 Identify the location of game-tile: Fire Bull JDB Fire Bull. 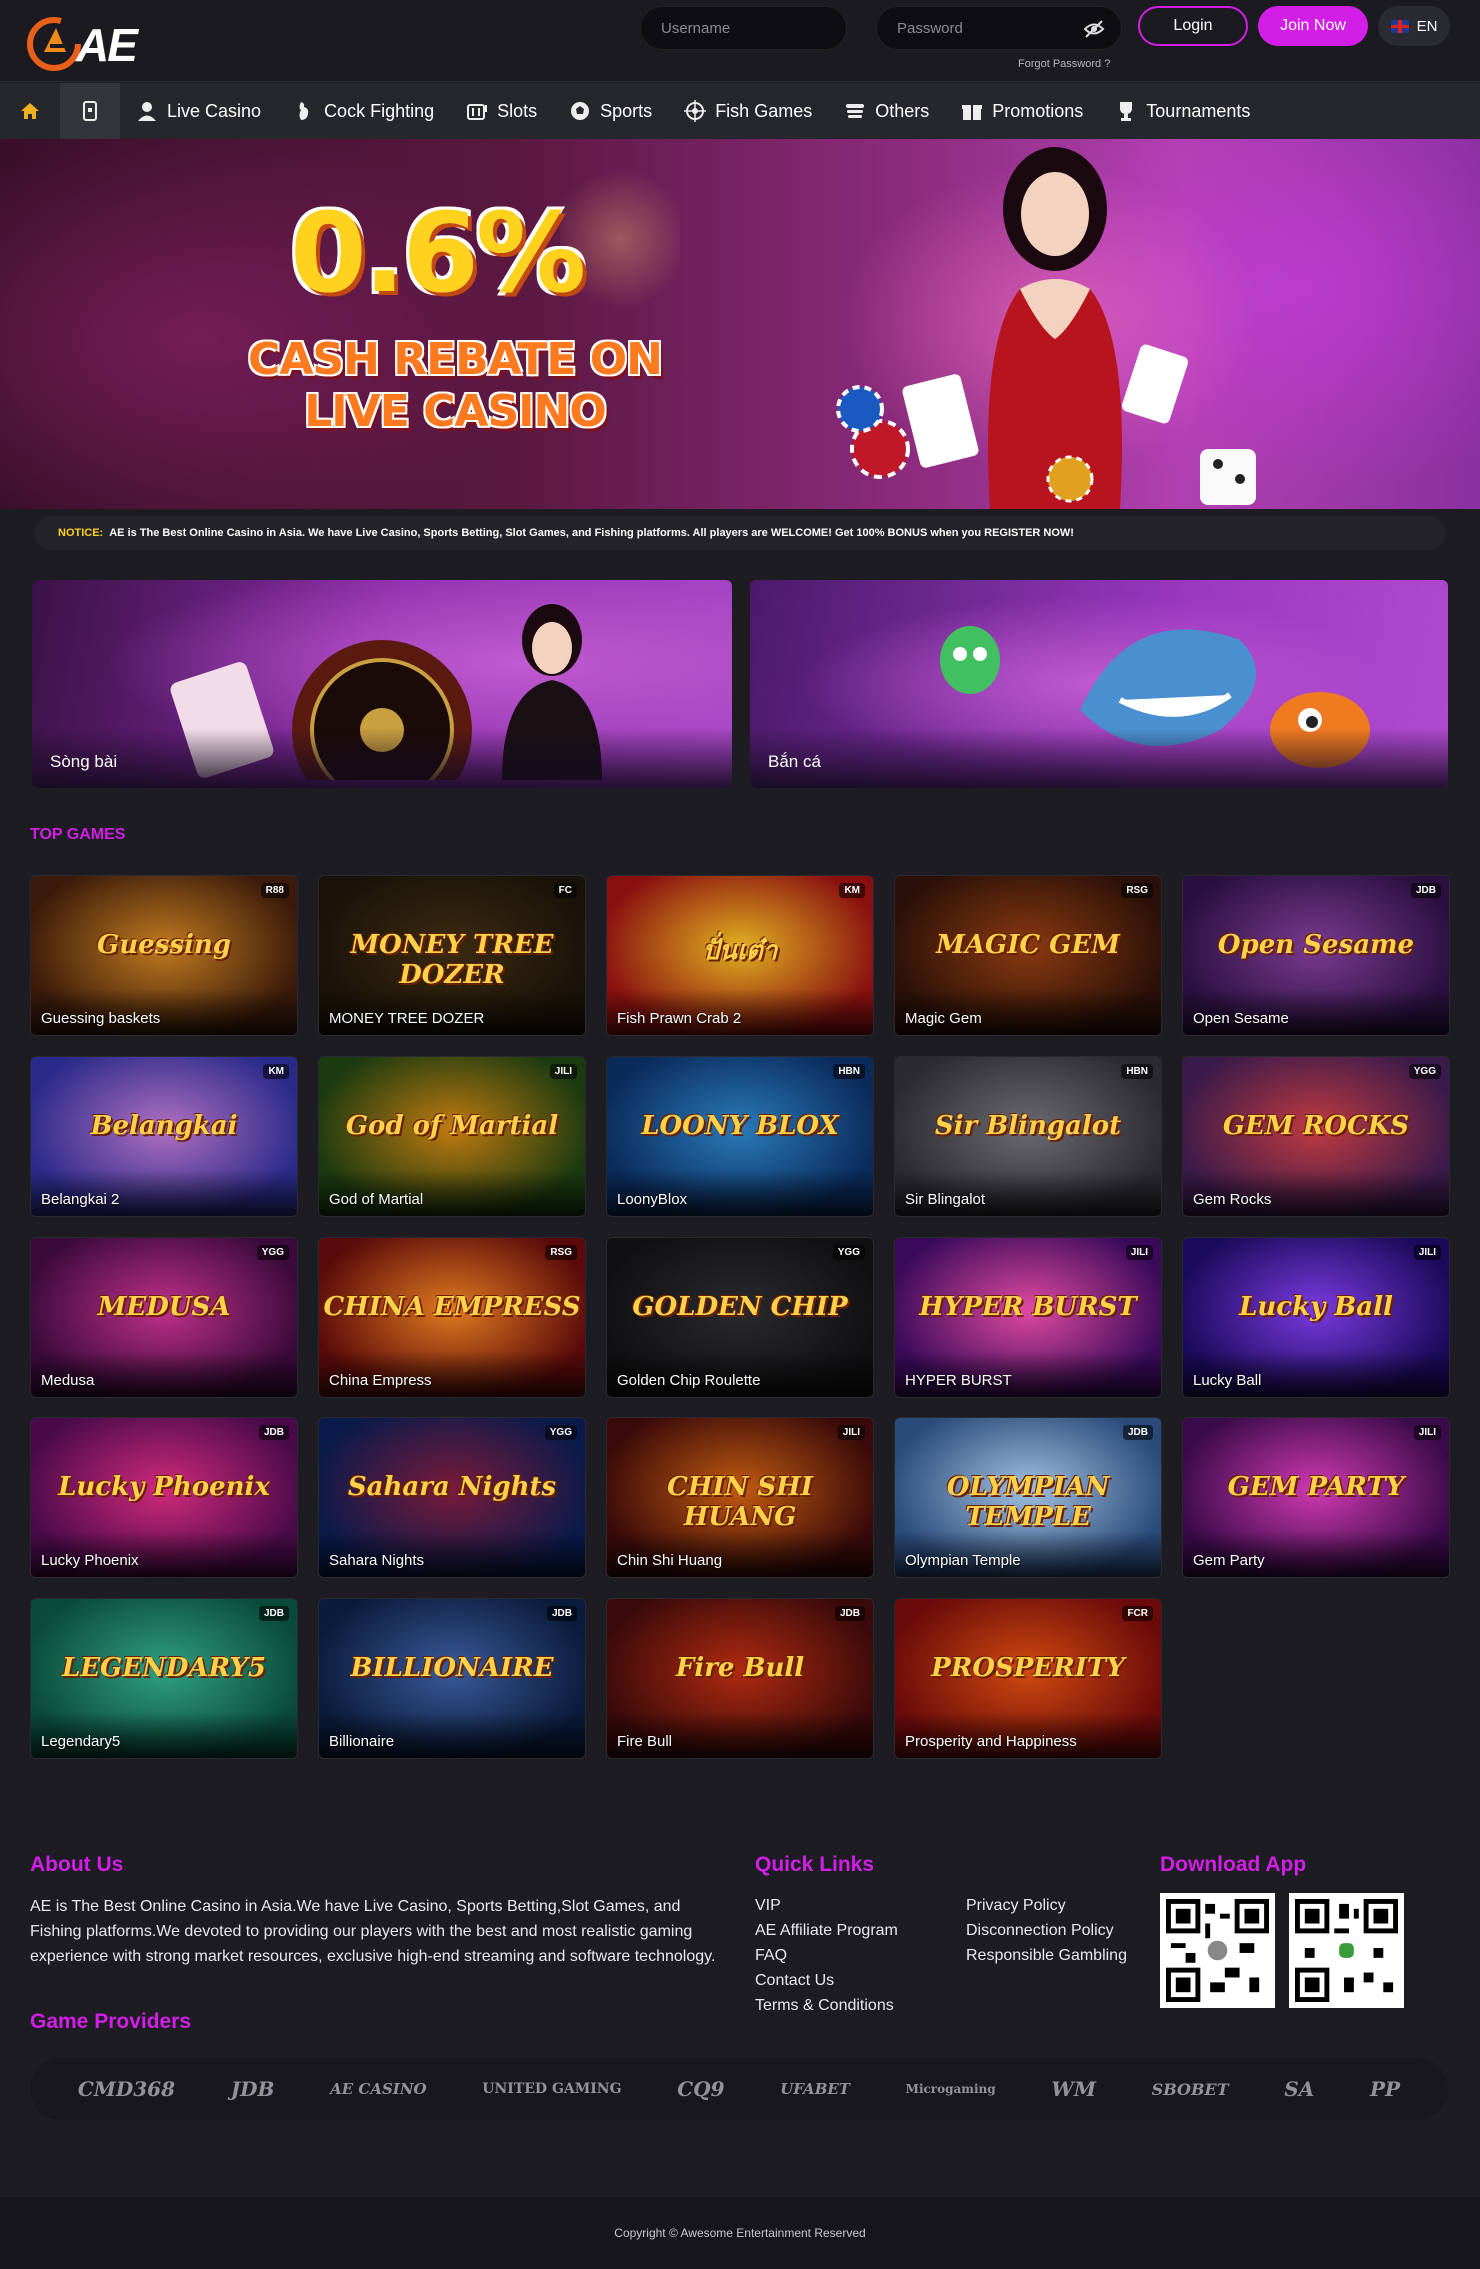
(740, 1678).